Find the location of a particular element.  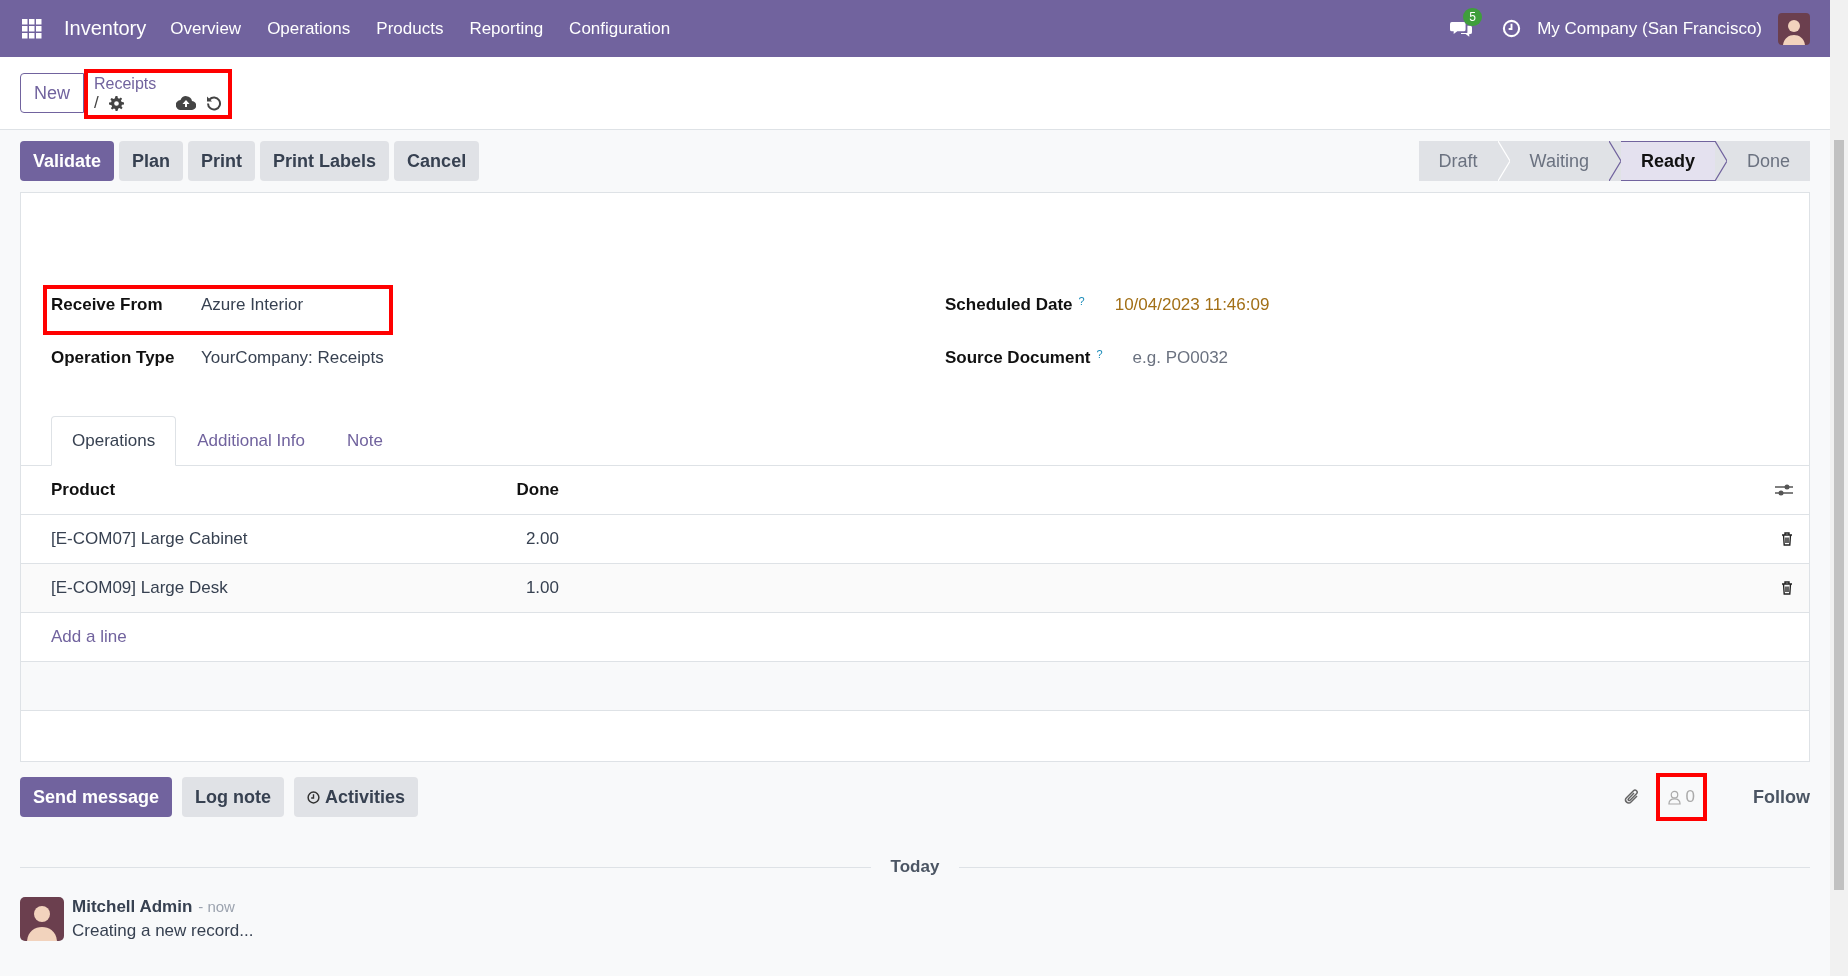

date-separator: Today is located at coordinates (915, 867).